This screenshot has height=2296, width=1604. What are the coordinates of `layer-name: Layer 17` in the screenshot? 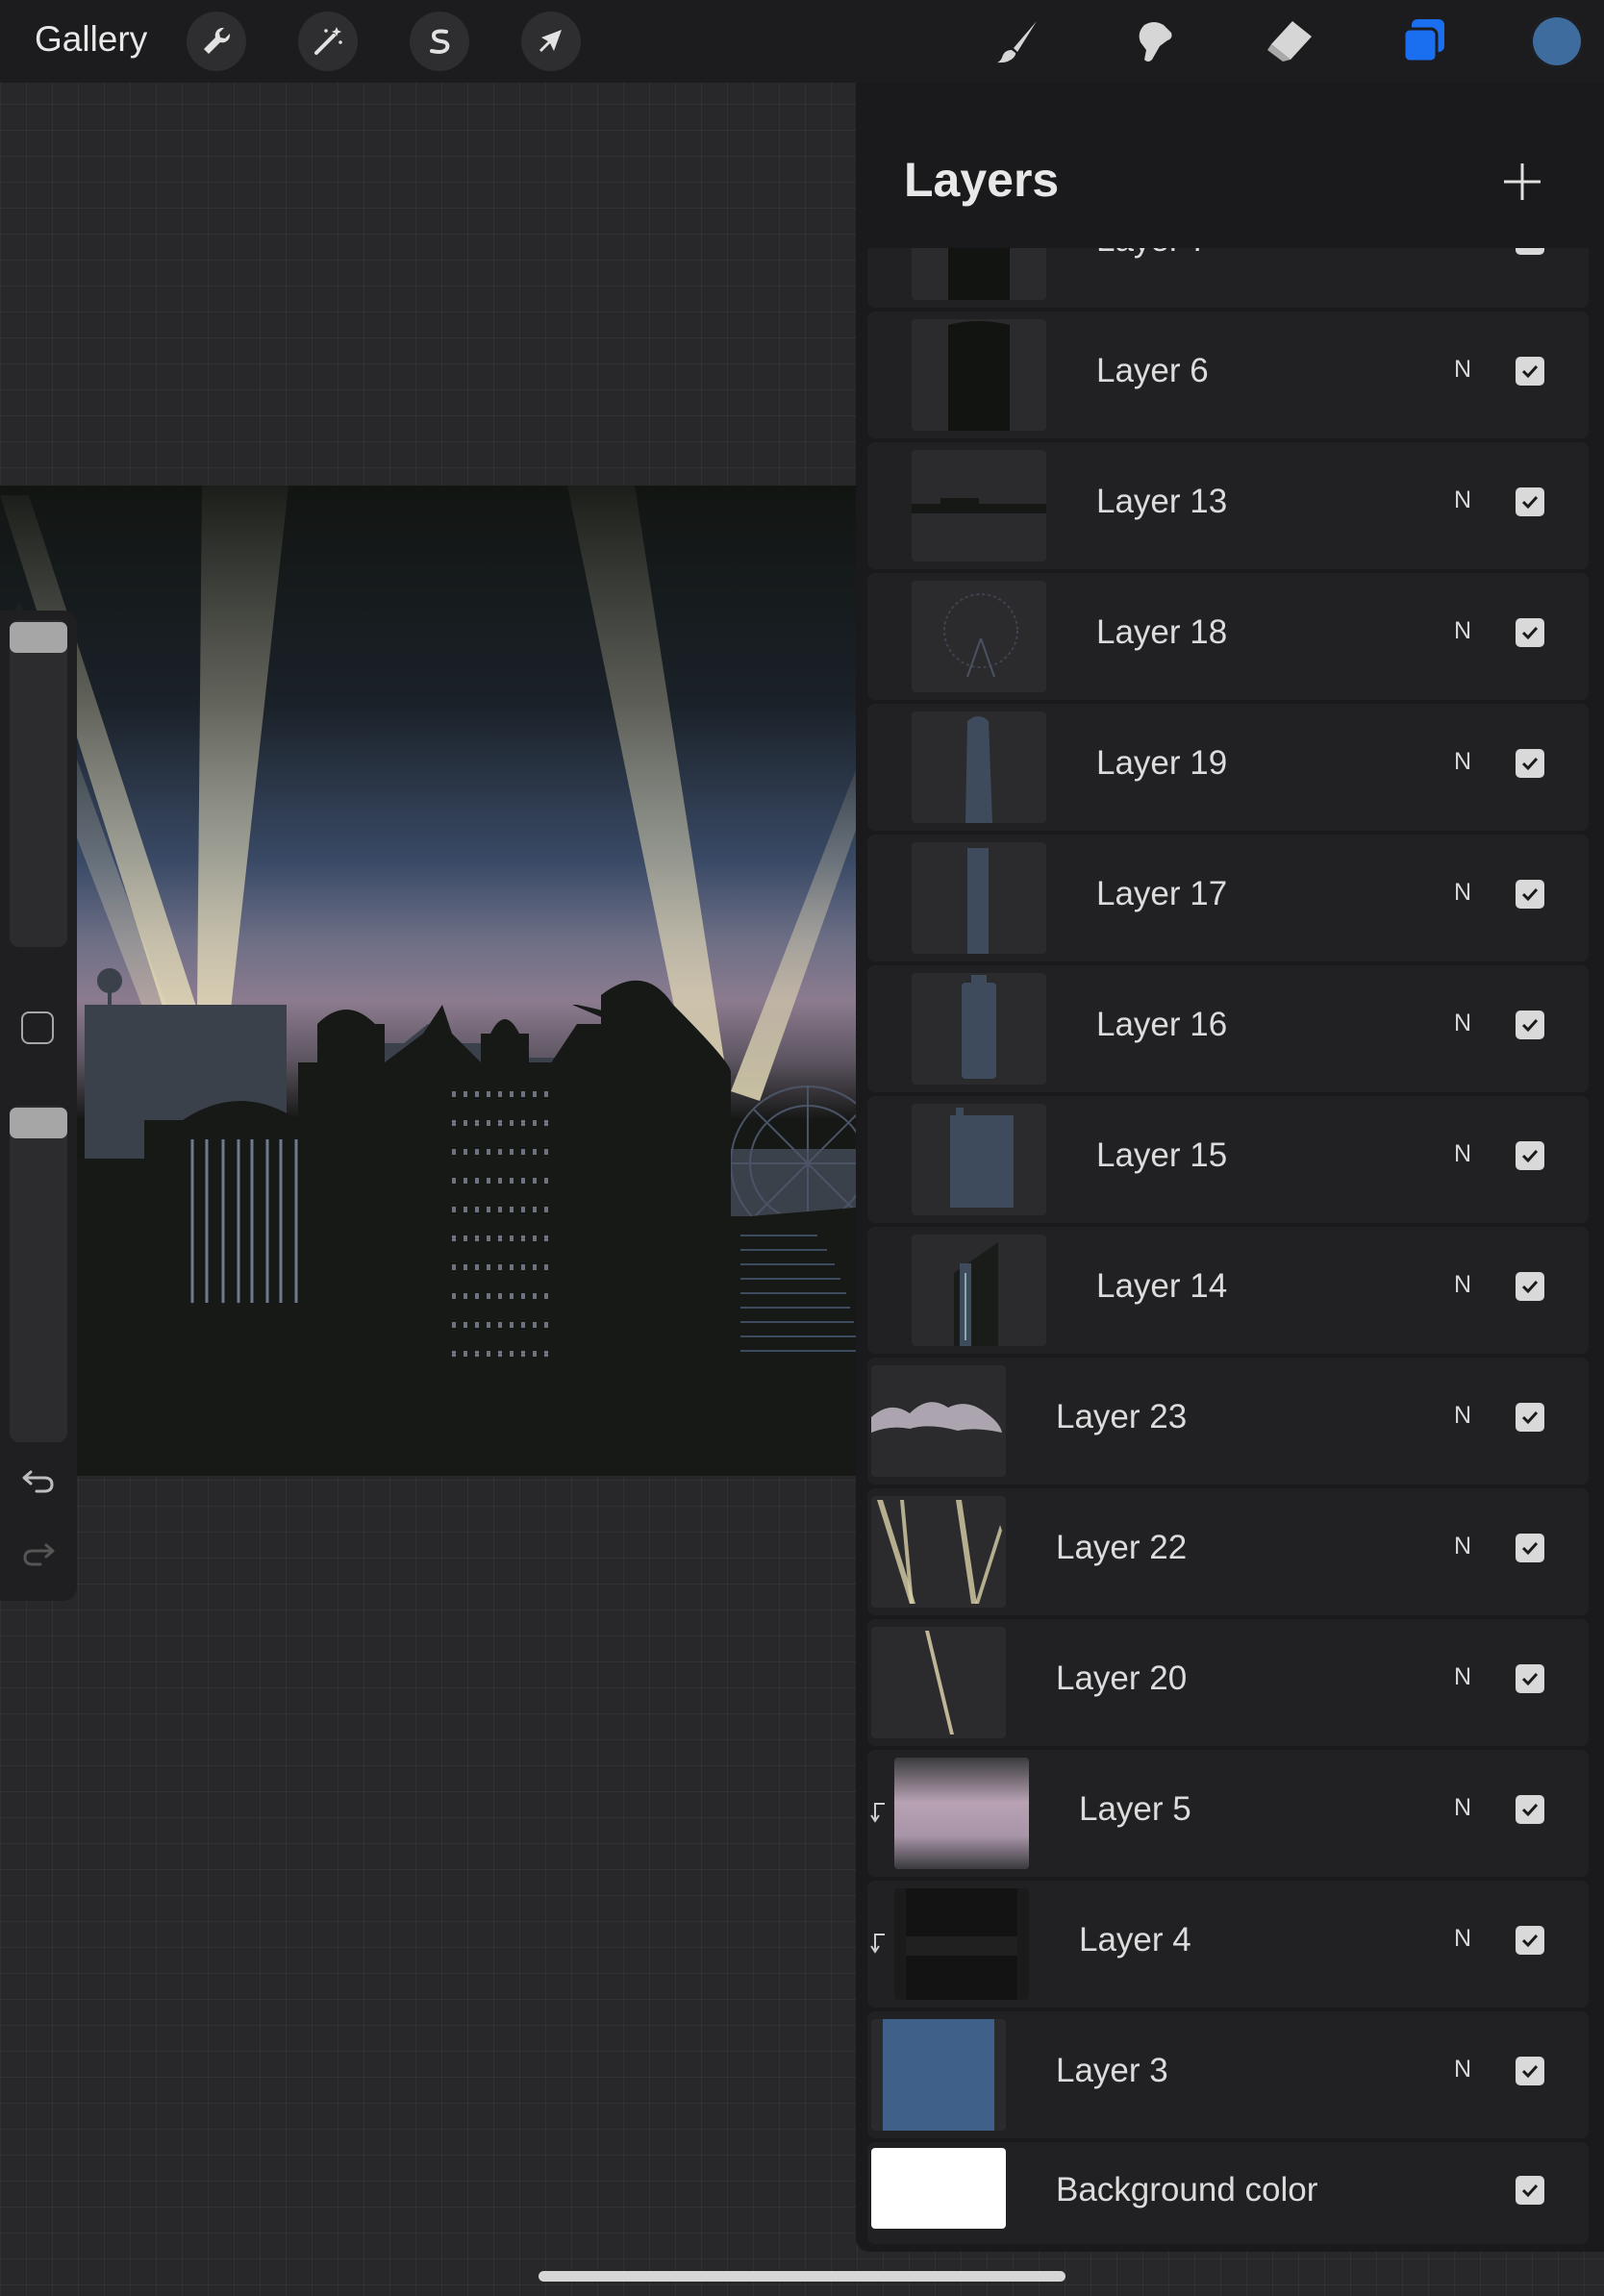 It's located at (1162, 893).